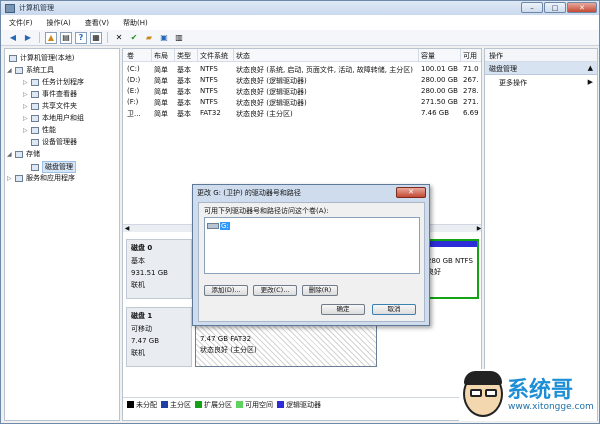 The width and height of the screenshot is (600, 424). Describe the element at coordinates (149, 38) in the screenshot. I see `open-icon: ▰` at that location.